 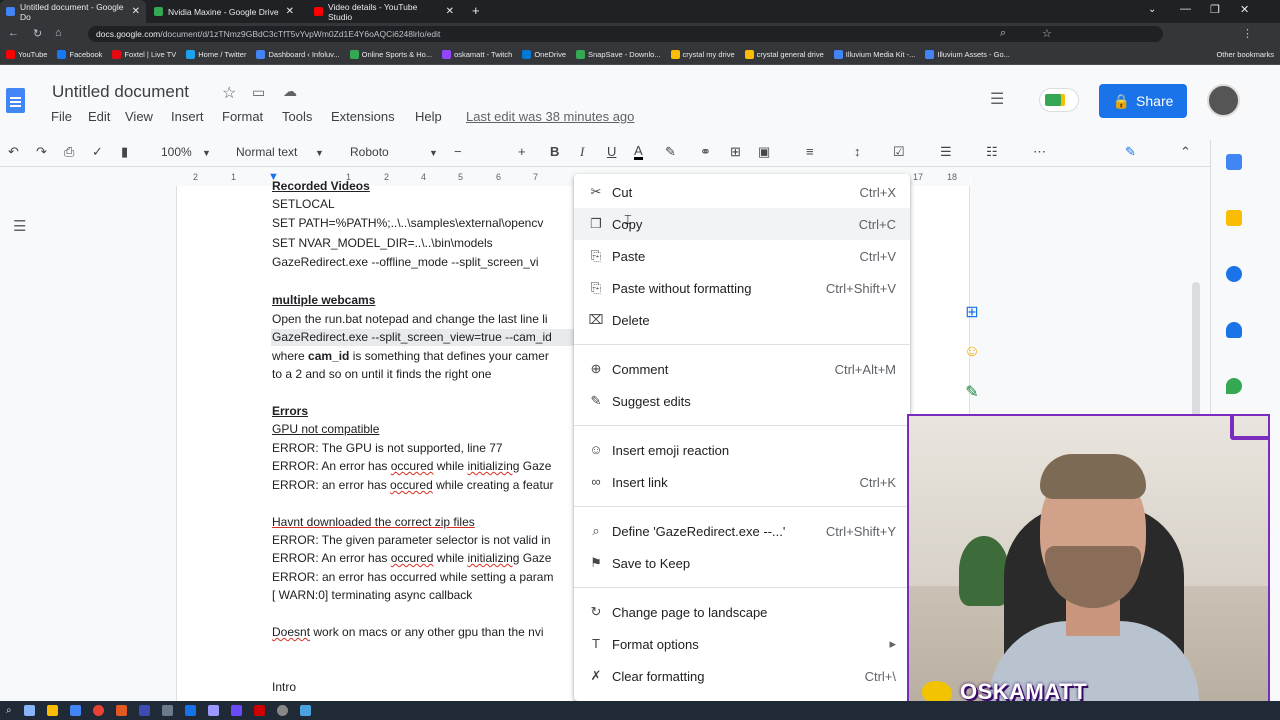 What do you see at coordinates (61, 116) in the screenshot?
I see `menu-file: File` at bounding box center [61, 116].